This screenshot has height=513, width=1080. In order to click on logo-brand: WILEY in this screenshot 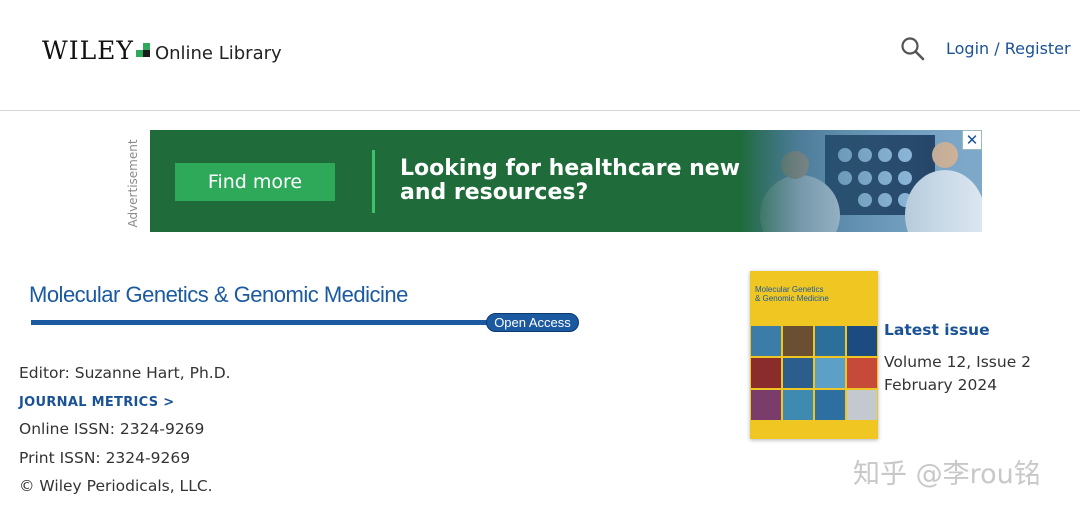, I will do `click(88, 50)`.